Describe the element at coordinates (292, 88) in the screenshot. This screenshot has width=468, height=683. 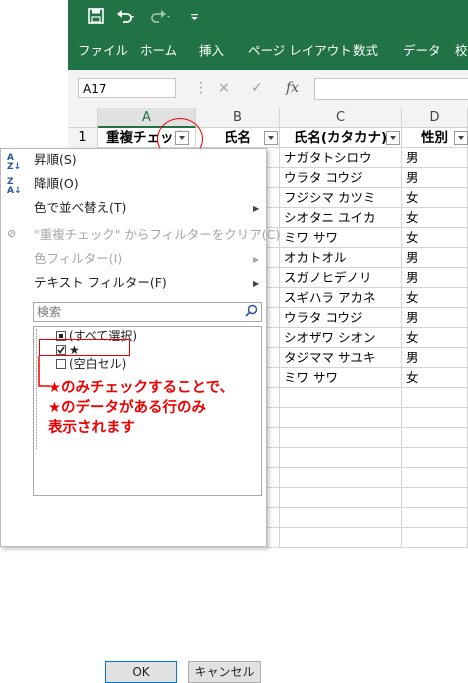
I see `insert-function-icon: fx` at that location.